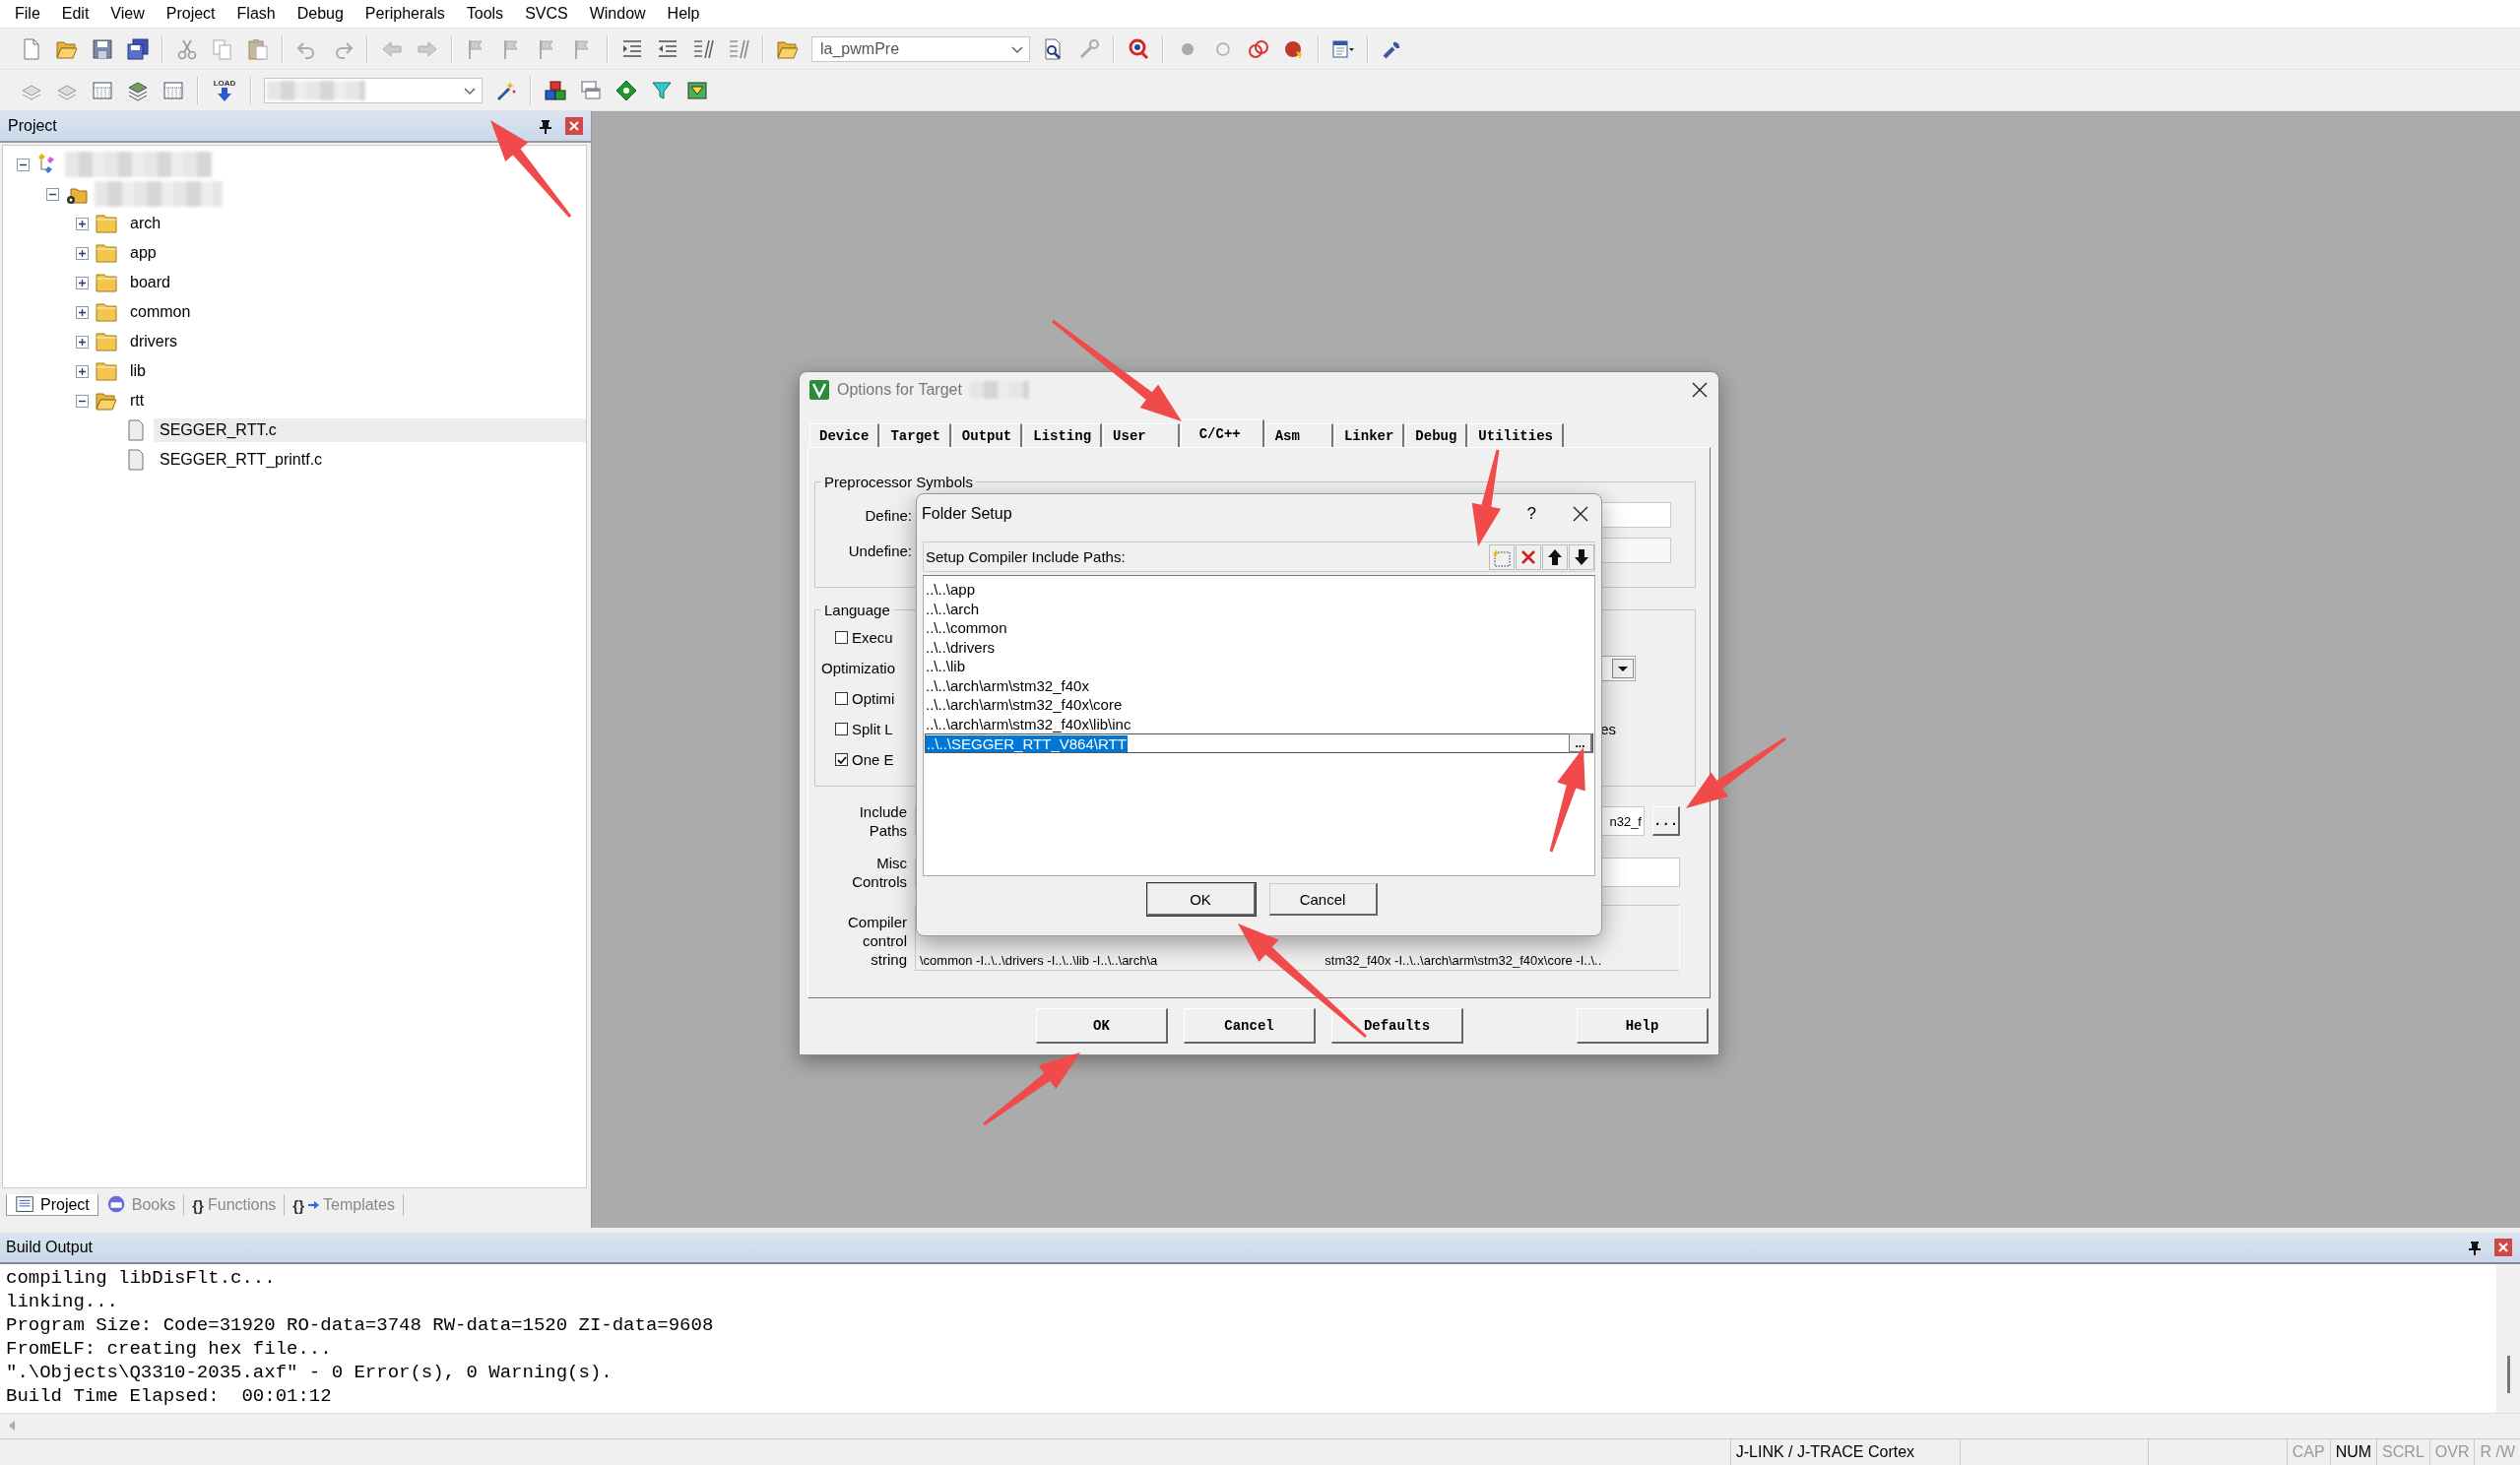 The image size is (2520, 1465). I want to click on tree-item: arch, so click(145, 223).